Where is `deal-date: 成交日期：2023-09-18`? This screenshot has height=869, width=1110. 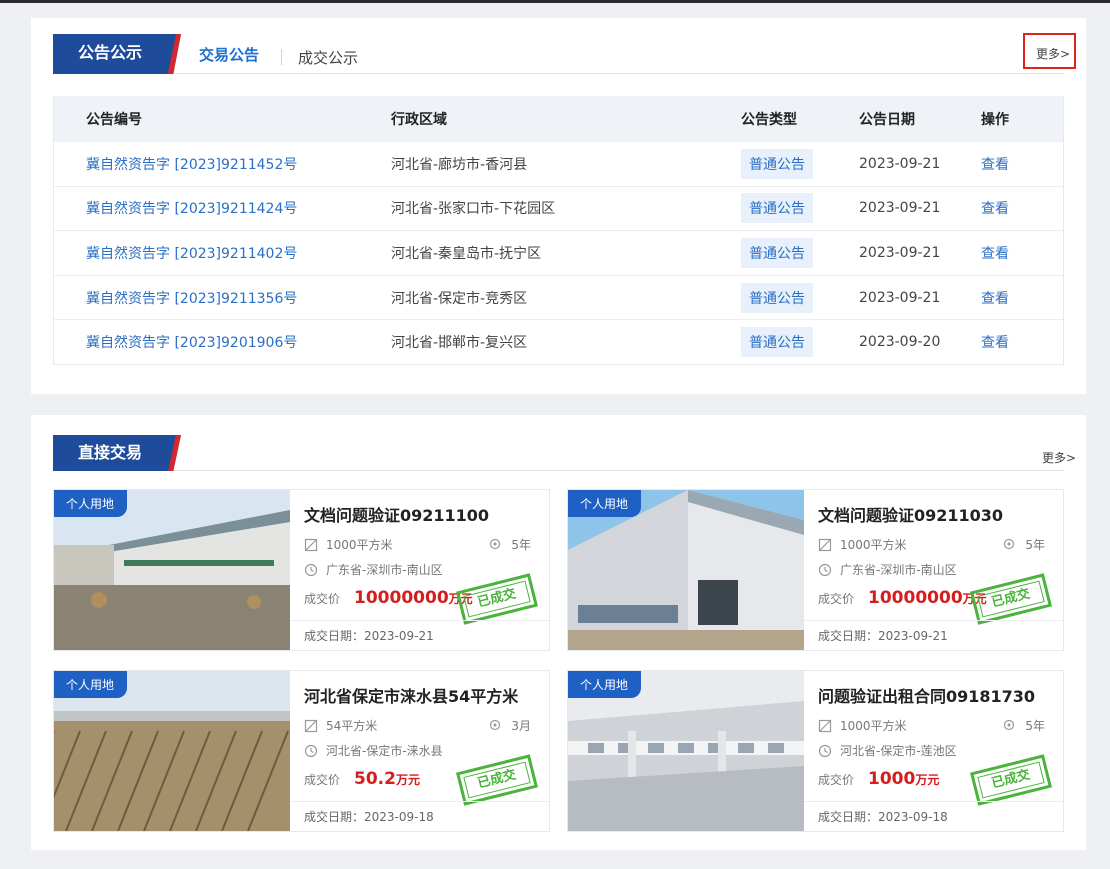
deal-date: 成交日期：2023-09-18 is located at coordinates (933, 816).